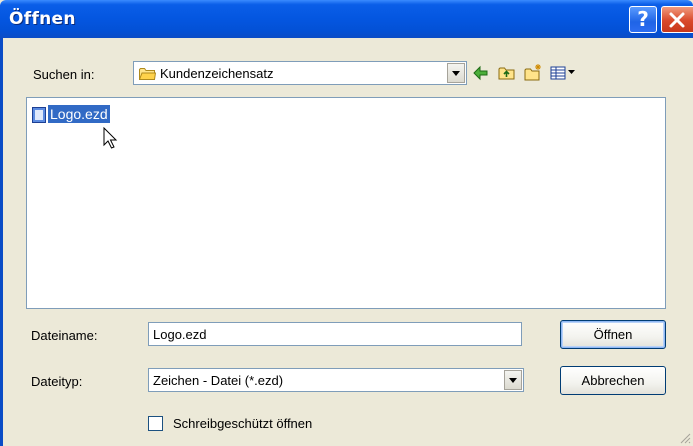  What do you see at coordinates (57, 381) in the screenshot?
I see `filetype-label: Dateityp:` at bounding box center [57, 381].